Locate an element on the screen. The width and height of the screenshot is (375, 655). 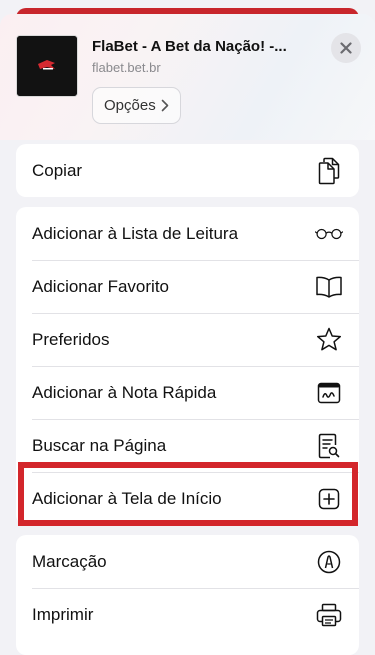
action-label: Adicionar Favorito is located at coordinates (101, 286).